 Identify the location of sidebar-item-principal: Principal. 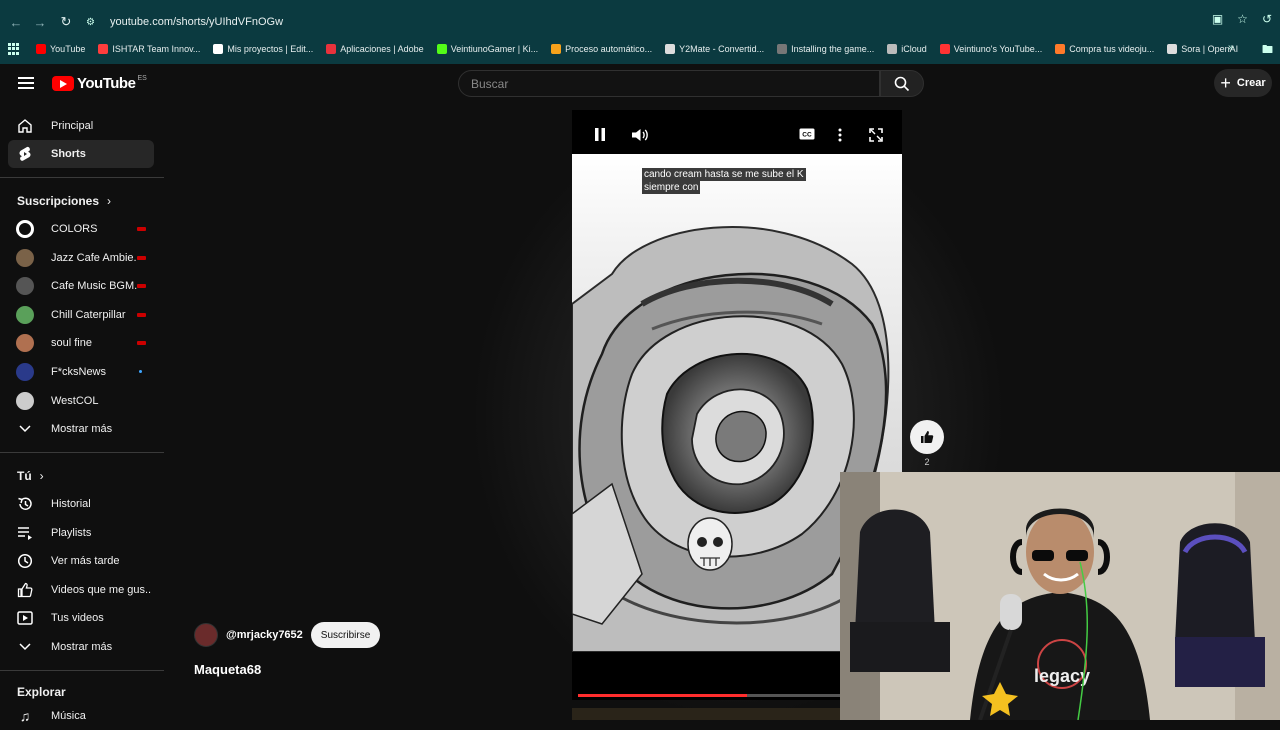
(81, 126).